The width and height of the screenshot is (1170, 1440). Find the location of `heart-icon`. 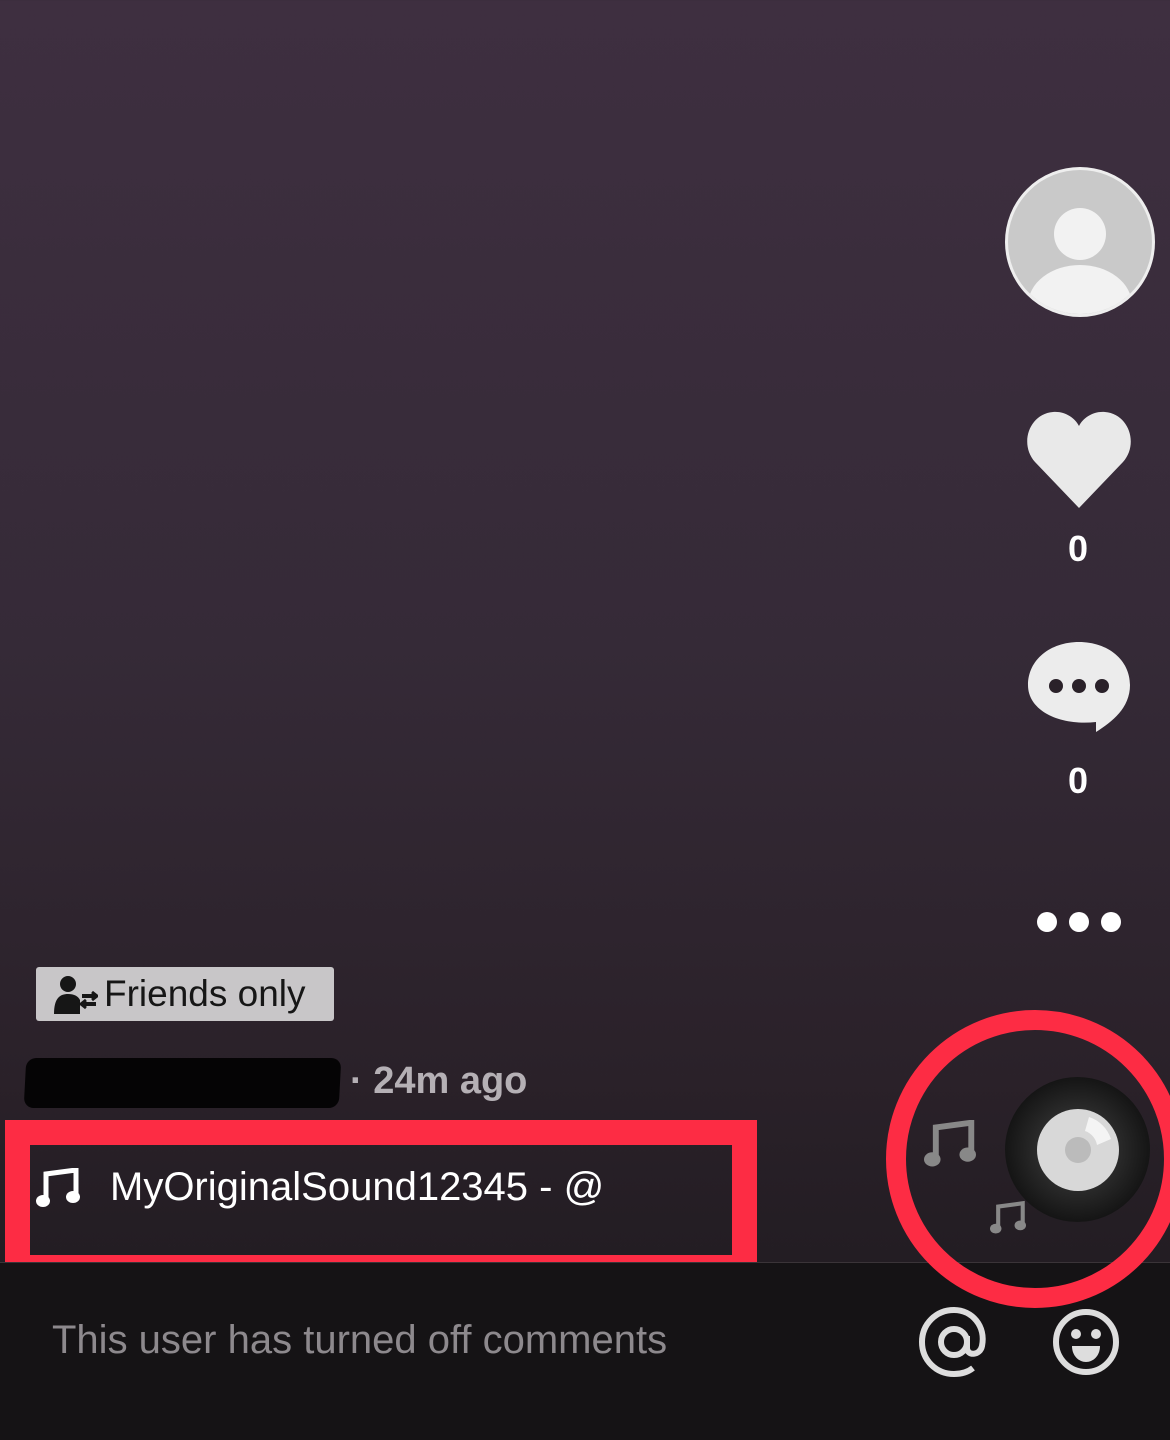

heart-icon is located at coordinates (1079, 459).